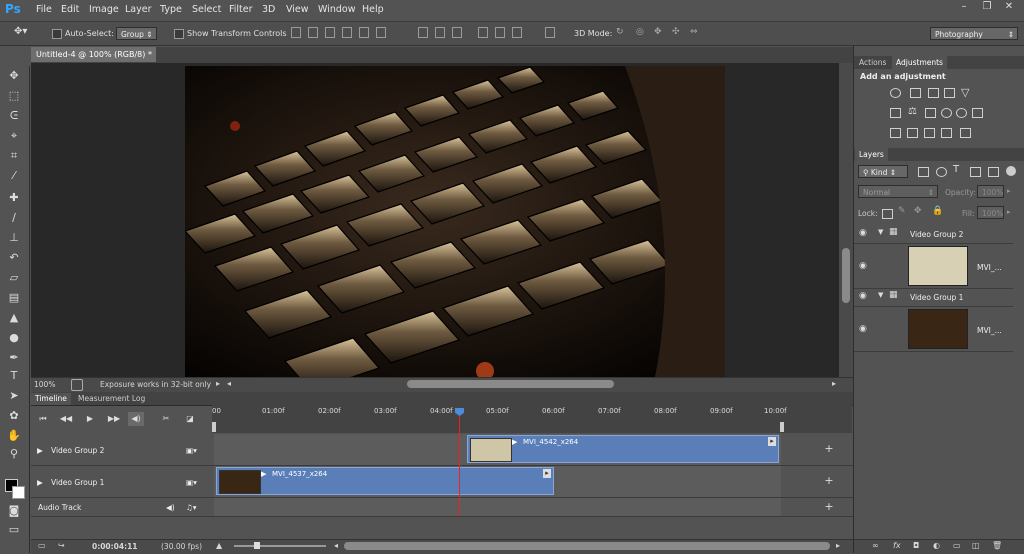  What do you see at coordinates (961, 113) in the screenshot?
I see `channel-mixer-icon` at bounding box center [961, 113].